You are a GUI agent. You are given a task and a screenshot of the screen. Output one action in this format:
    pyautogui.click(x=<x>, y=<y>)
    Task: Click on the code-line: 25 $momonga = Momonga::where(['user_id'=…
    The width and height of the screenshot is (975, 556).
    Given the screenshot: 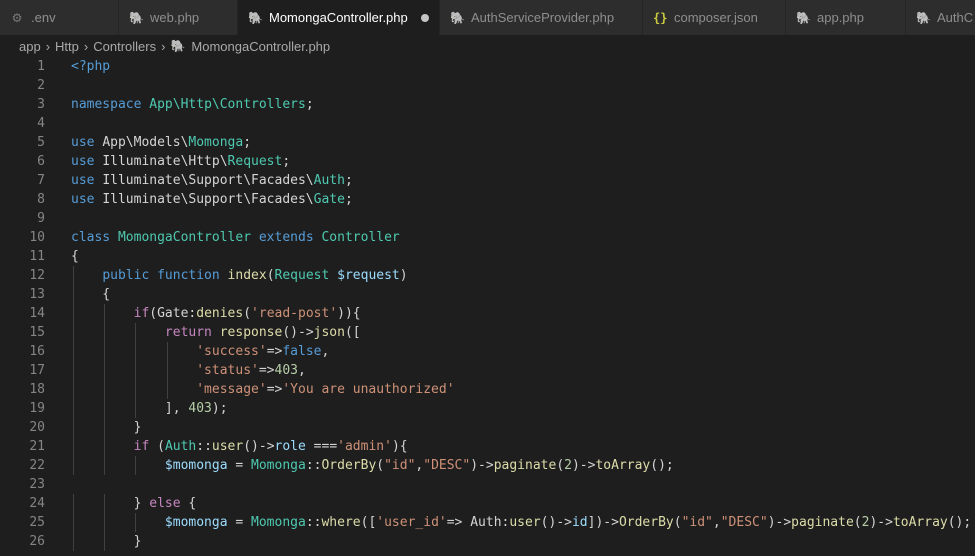 What is the action you would take?
    pyautogui.click(x=487, y=522)
    